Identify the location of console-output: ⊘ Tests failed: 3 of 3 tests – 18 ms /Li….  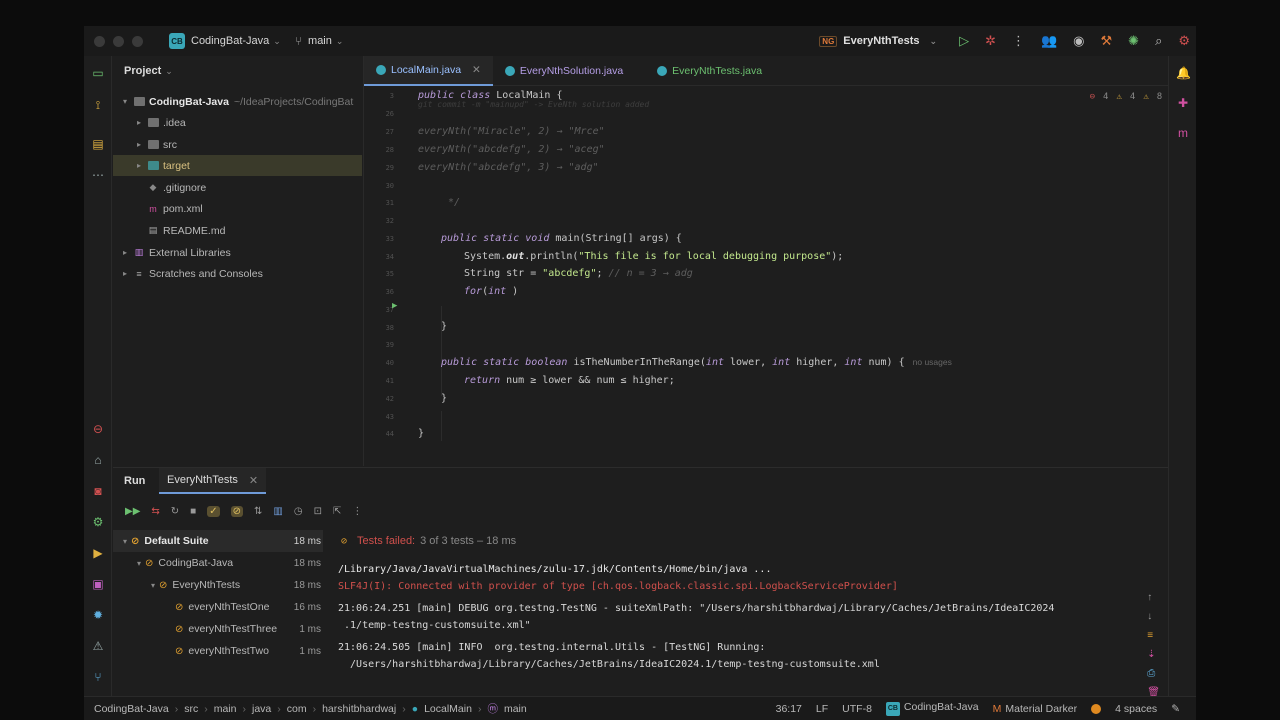
(740, 612).